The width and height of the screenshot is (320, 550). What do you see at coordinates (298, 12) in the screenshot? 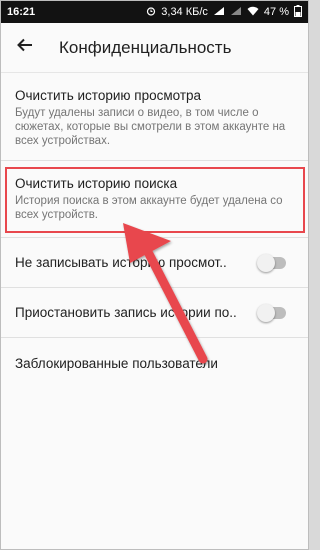
I see `battery-icon` at bounding box center [298, 12].